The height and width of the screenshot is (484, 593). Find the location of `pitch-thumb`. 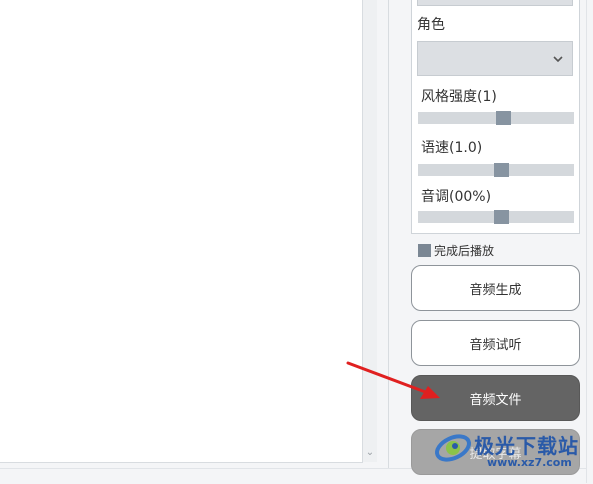

pitch-thumb is located at coordinates (501, 217).